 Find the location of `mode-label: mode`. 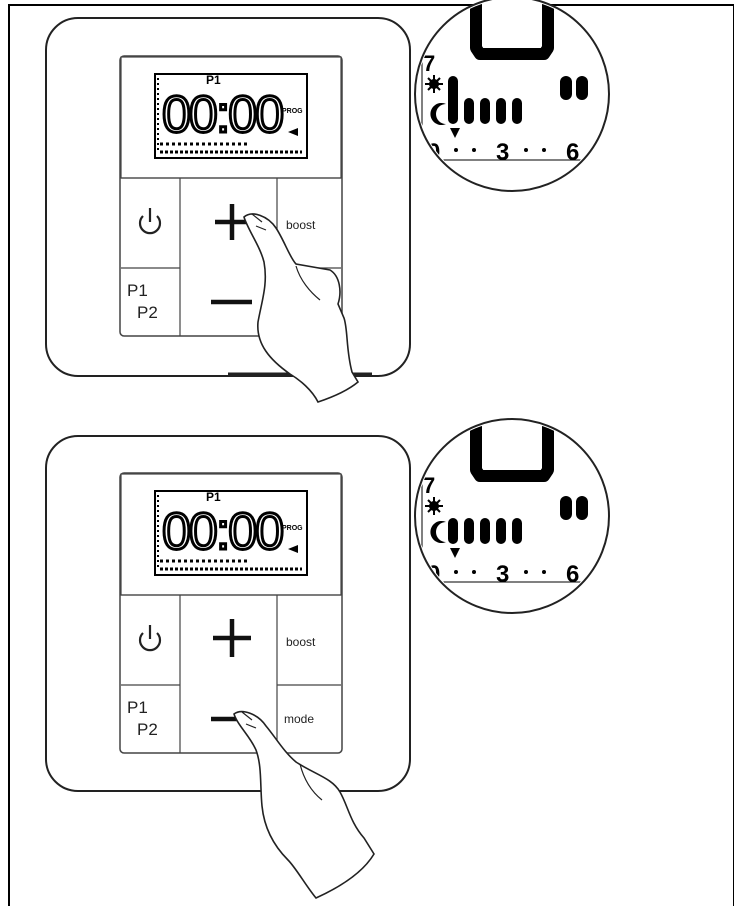

mode-label: mode is located at coordinates (299, 719).